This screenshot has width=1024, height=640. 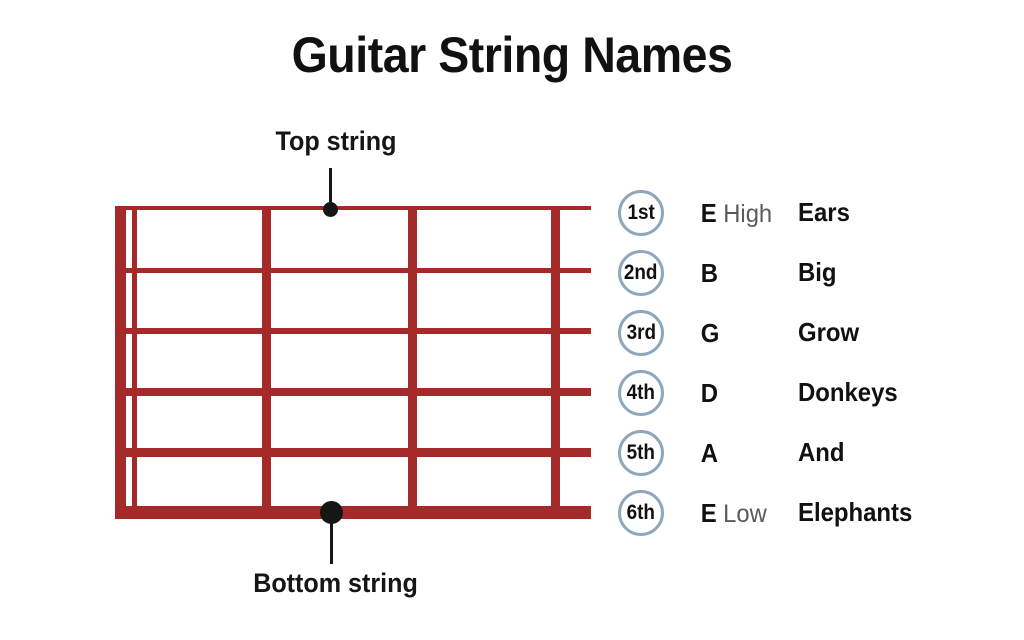 I want to click on string-ordinal-badge: 1st, so click(x=641, y=213).